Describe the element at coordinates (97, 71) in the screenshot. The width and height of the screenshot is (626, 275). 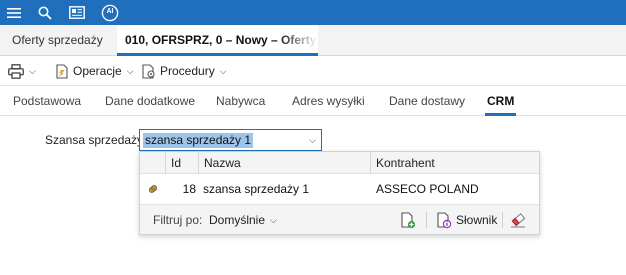
I see `operations-label: Operacje` at that location.